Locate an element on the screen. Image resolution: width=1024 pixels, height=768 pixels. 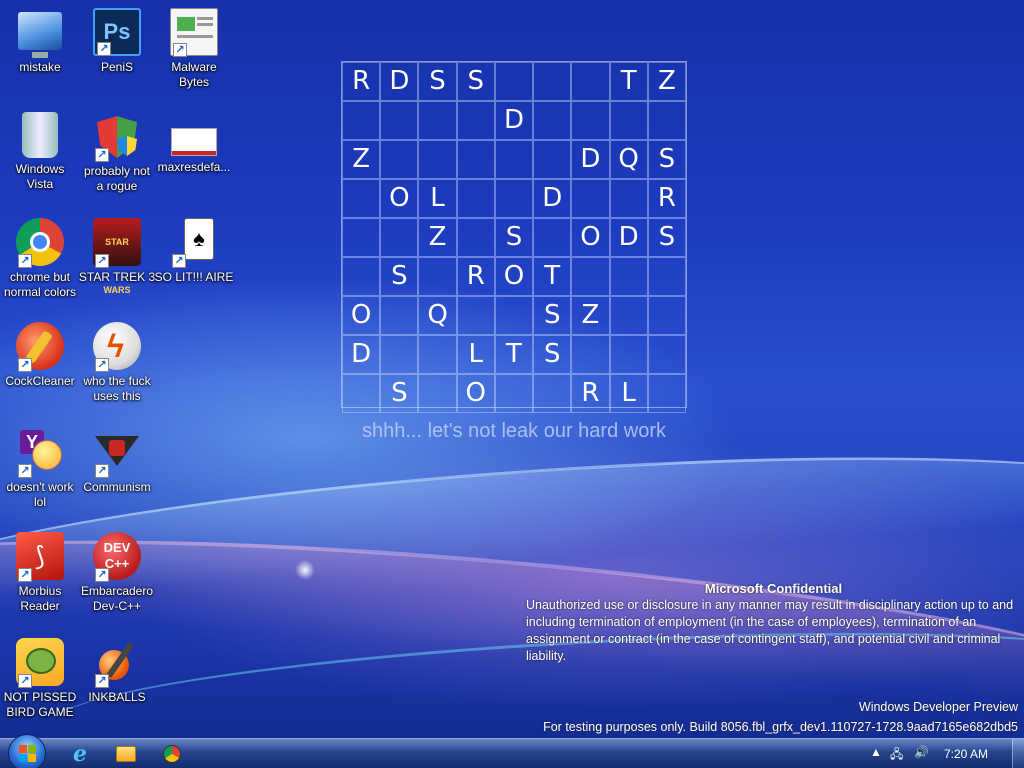
chrome-icon is located at coordinates (172, 754).